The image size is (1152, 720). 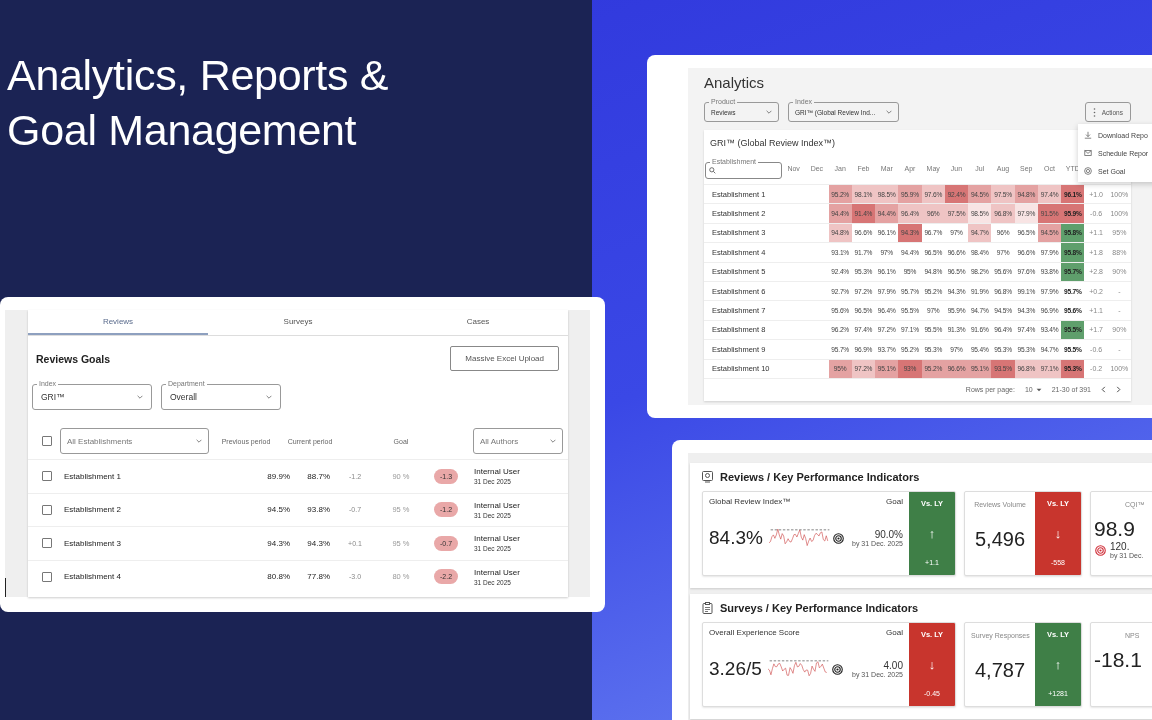 What do you see at coordinates (118, 322) in the screenshot?
I see `tab: Reviews` at bounding box center [118, 322].